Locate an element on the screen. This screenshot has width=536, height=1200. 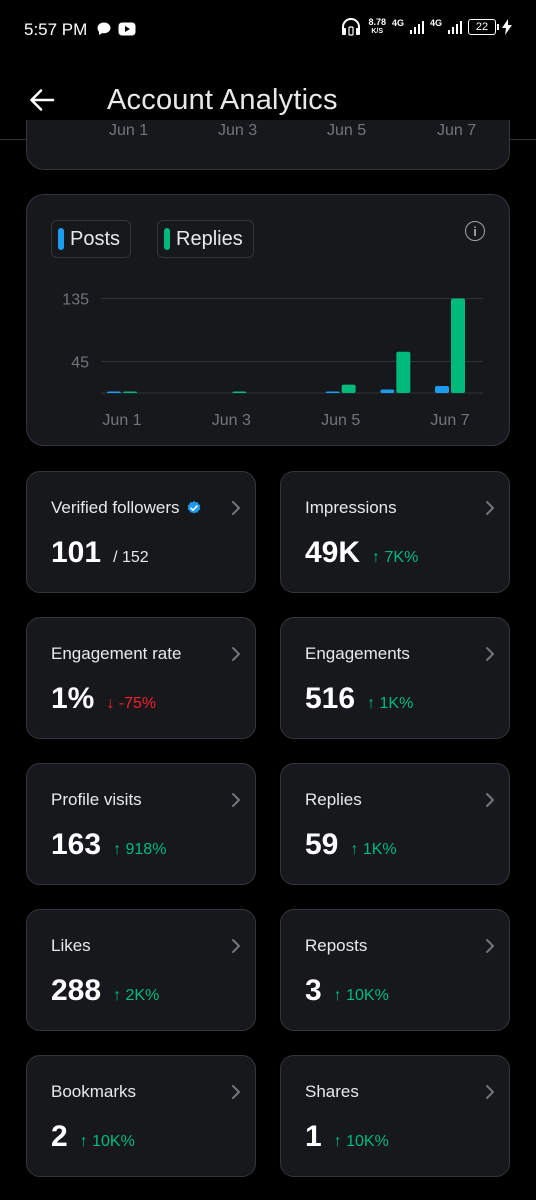
stat-value: 101 is located at coordinates (76, 552).